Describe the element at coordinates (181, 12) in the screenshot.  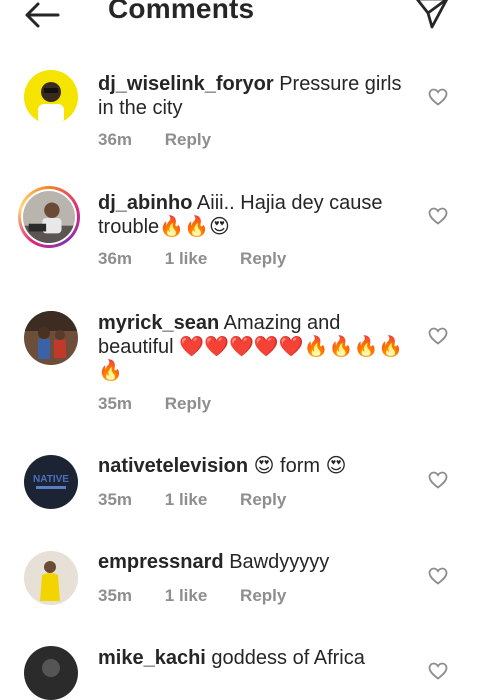
I see `page-title: Comments` at that location.